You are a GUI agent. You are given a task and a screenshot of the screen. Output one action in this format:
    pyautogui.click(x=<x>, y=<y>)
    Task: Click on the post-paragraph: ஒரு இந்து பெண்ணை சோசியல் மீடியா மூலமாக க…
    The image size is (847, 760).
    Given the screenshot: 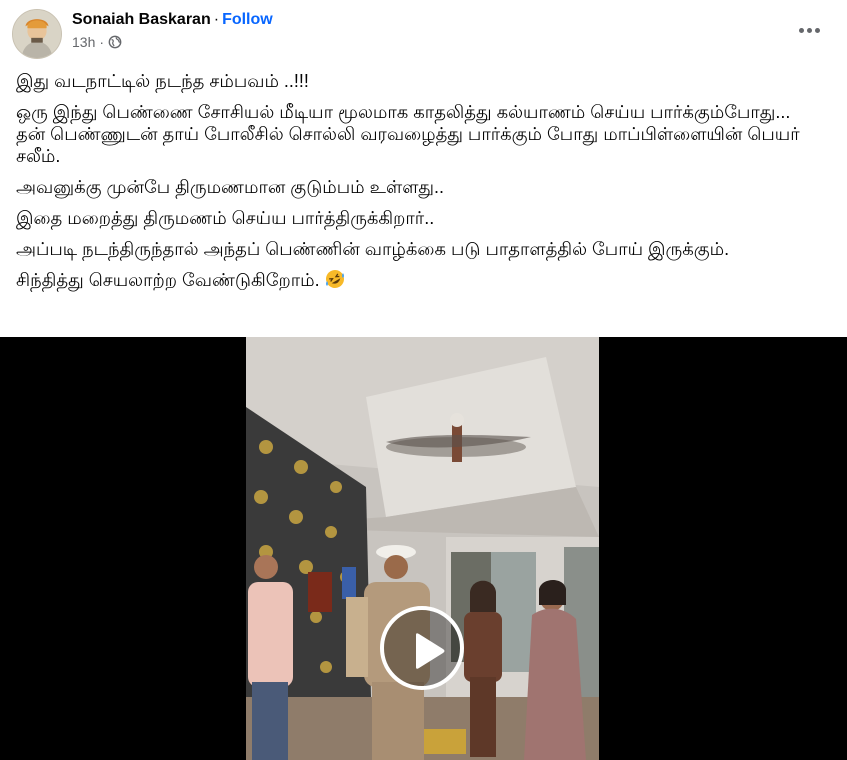 What is the action you would take?
    pyautogui.click(x=408, y=134)
    